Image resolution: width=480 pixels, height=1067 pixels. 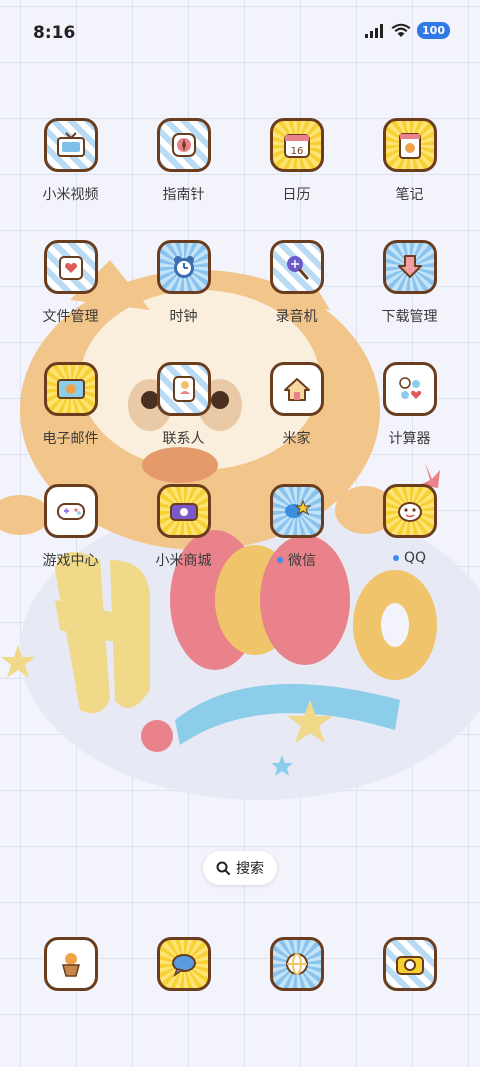 I want to click on app-label: 文件管理, so click(x=70, y=317).